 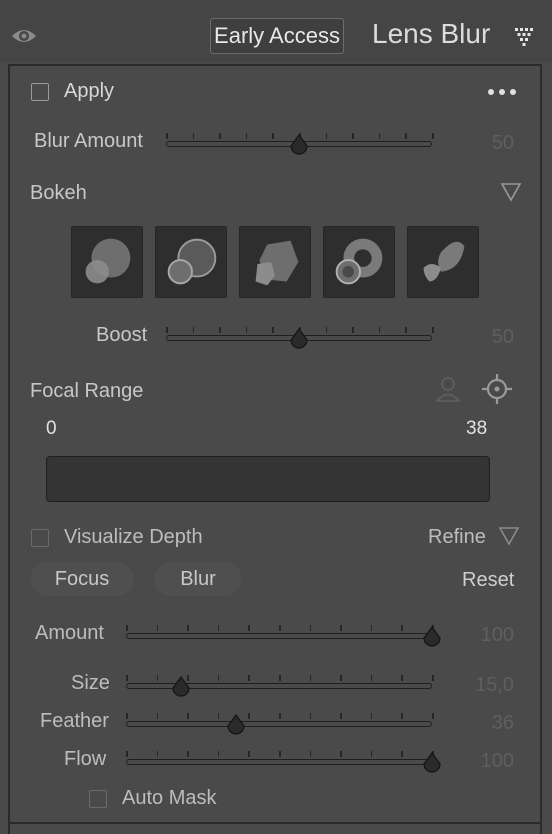 I want to click on boost-label: Boost, so click(x=122, y=335).